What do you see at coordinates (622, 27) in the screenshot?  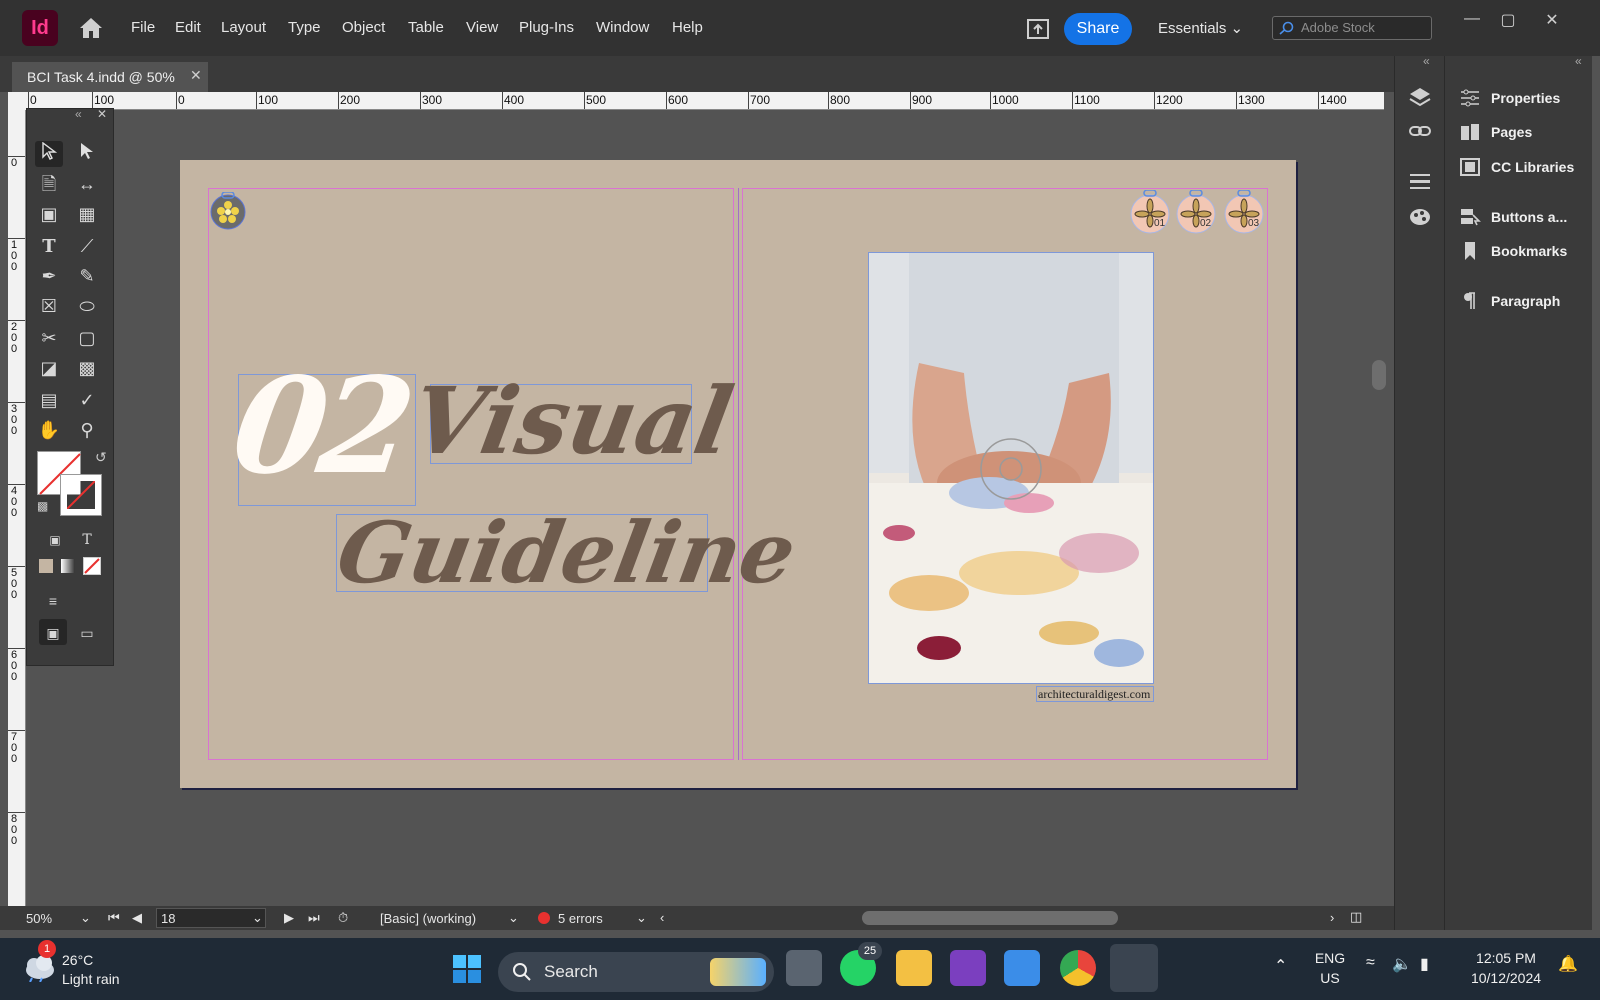 I see `menu-window: Window` at bounding box center [622, 27].